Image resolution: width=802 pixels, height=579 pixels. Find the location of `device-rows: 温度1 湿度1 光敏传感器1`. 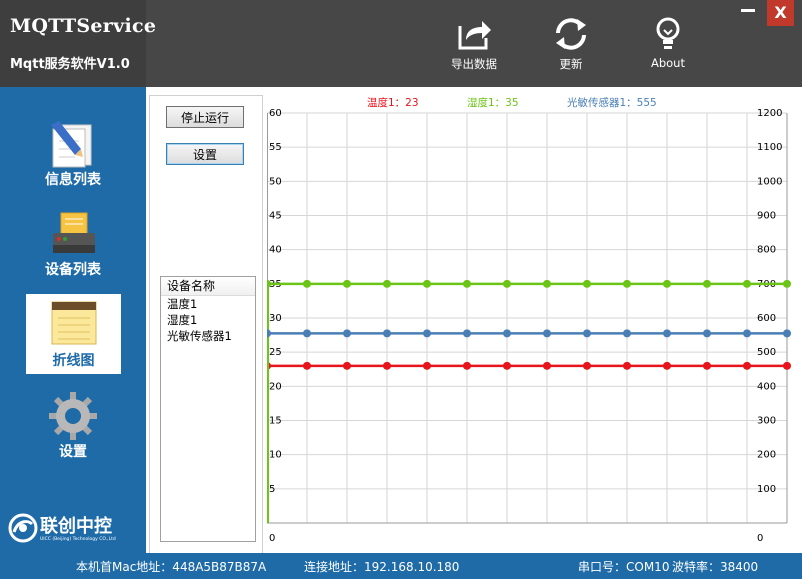

device-rows: 温度1 湿度1 光敏传感器1 is located at coordinates (208, 320).